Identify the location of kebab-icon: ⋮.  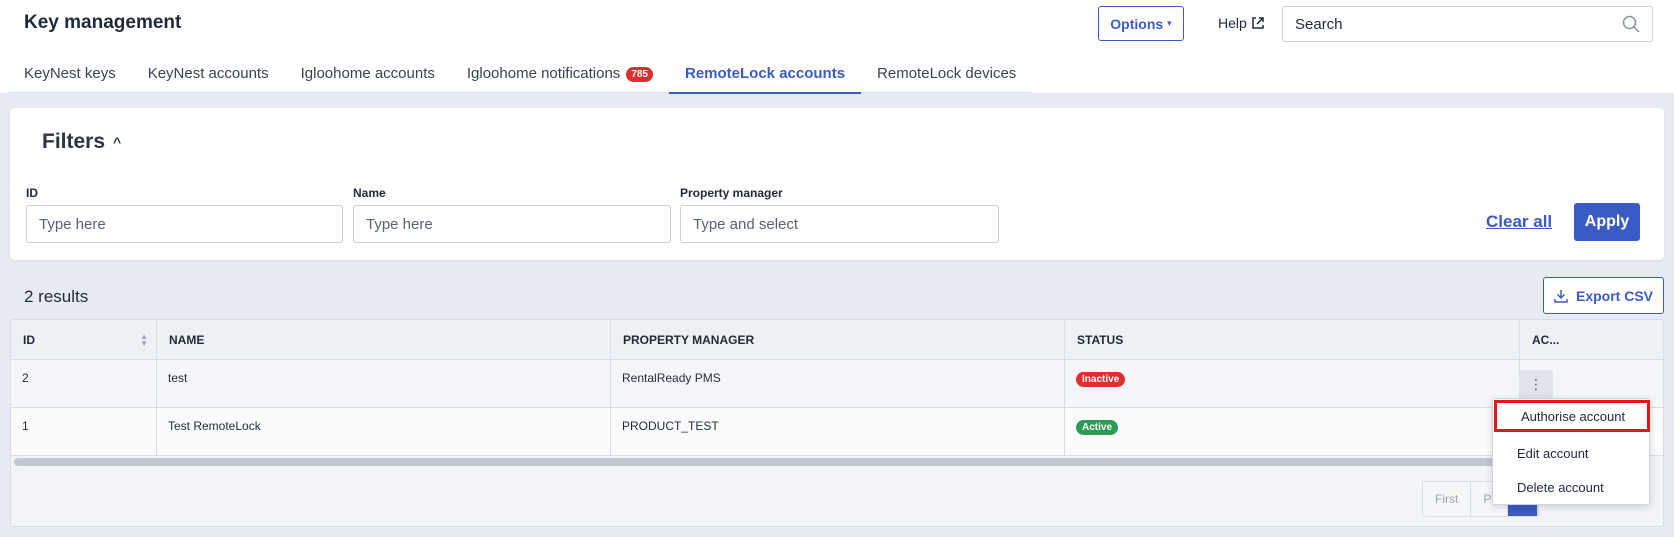
(1536, 383).